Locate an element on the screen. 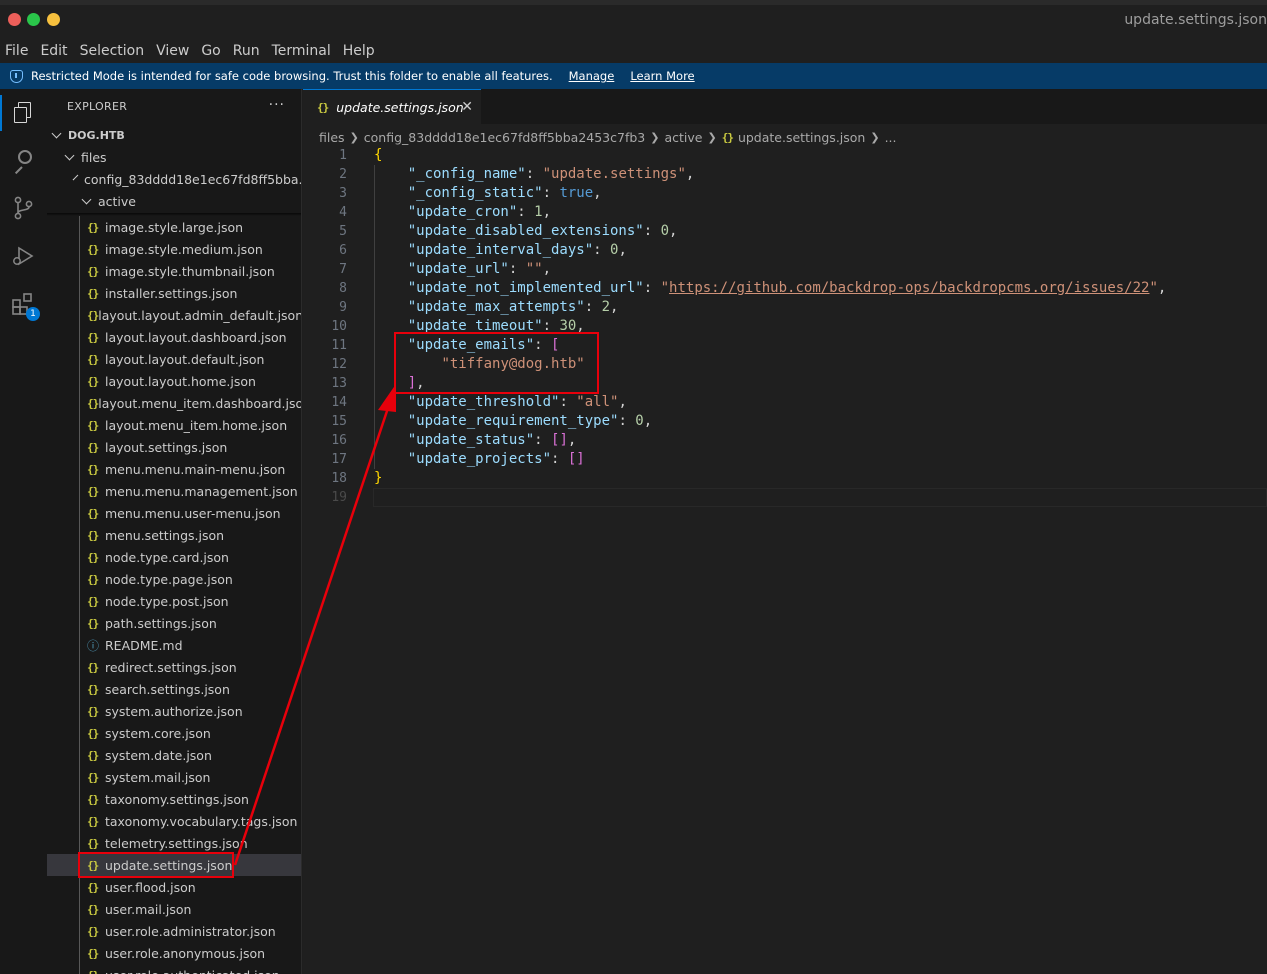 The width and height of the screenshot is (1267, 974). menu-file: File is located at coordinates (16, 51).